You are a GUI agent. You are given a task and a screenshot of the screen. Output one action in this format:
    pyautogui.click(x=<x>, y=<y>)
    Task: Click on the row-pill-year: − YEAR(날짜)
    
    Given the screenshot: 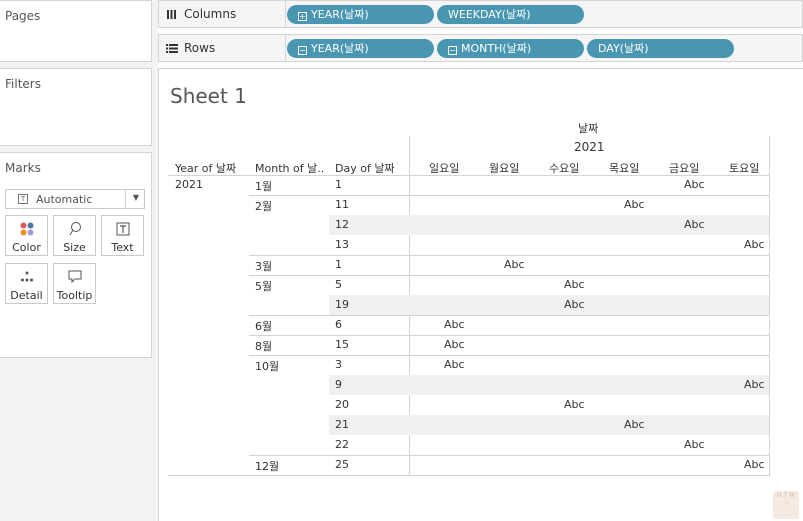 What is the action you would take?
    pyautogui.click(x=360, y=48)
    